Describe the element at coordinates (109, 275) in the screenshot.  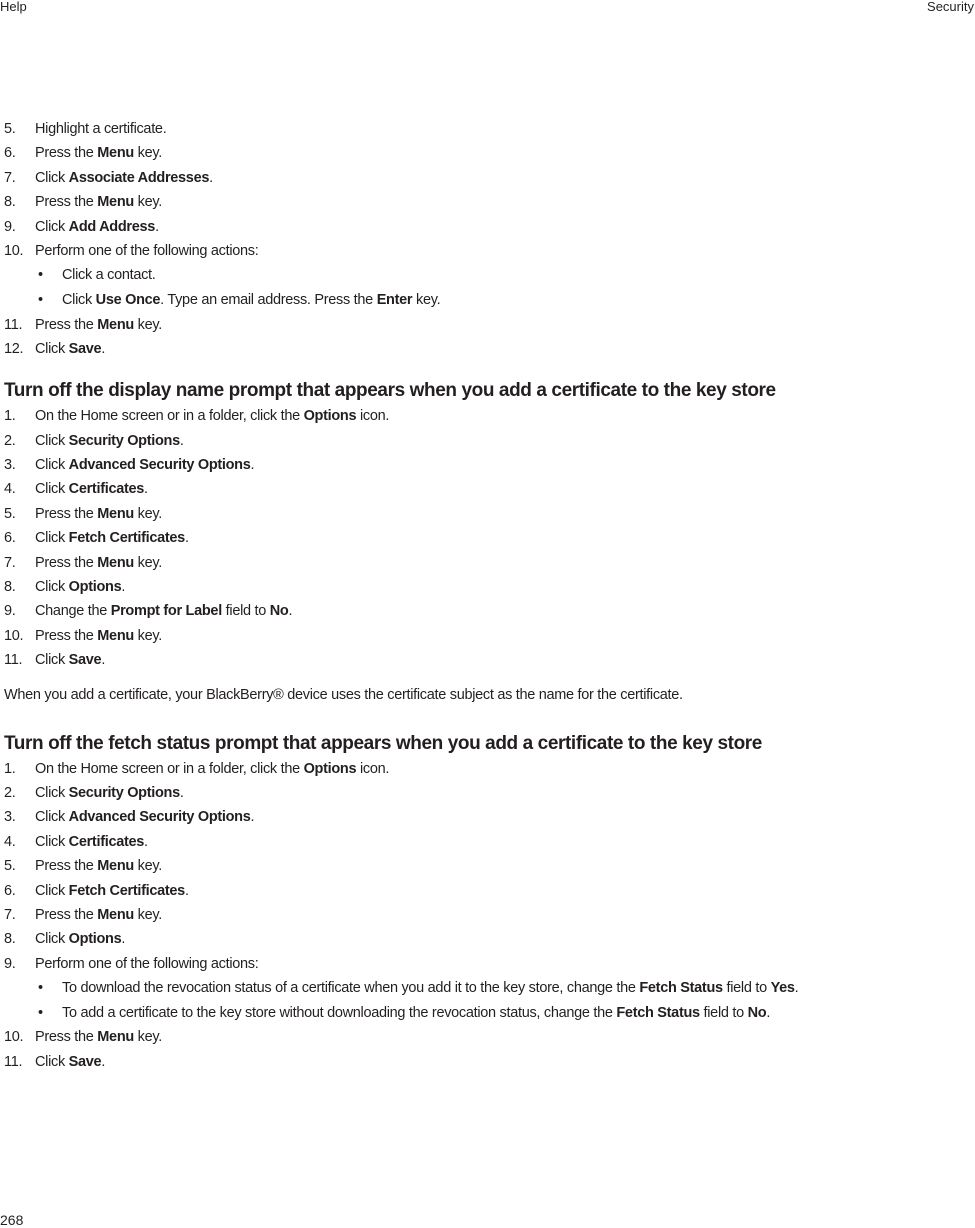
I see `text-run: Click a contact.` at that location.